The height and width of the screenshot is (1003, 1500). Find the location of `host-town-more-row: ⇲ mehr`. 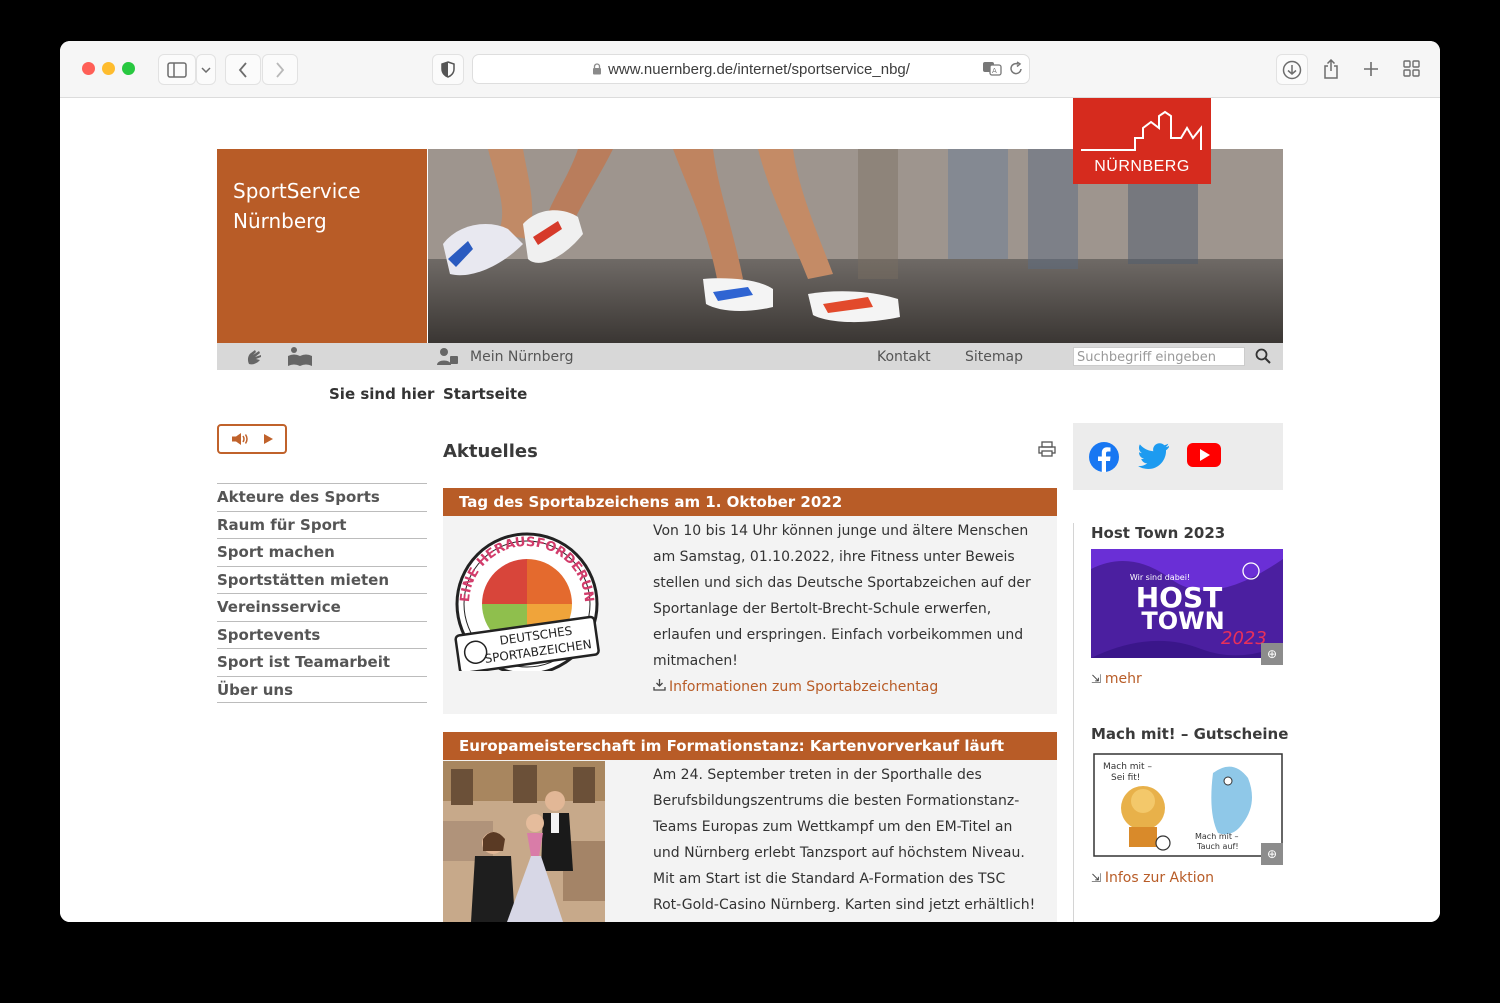

host-town-more-row: ⇲ mehr is located at coordinates (1116, 679).